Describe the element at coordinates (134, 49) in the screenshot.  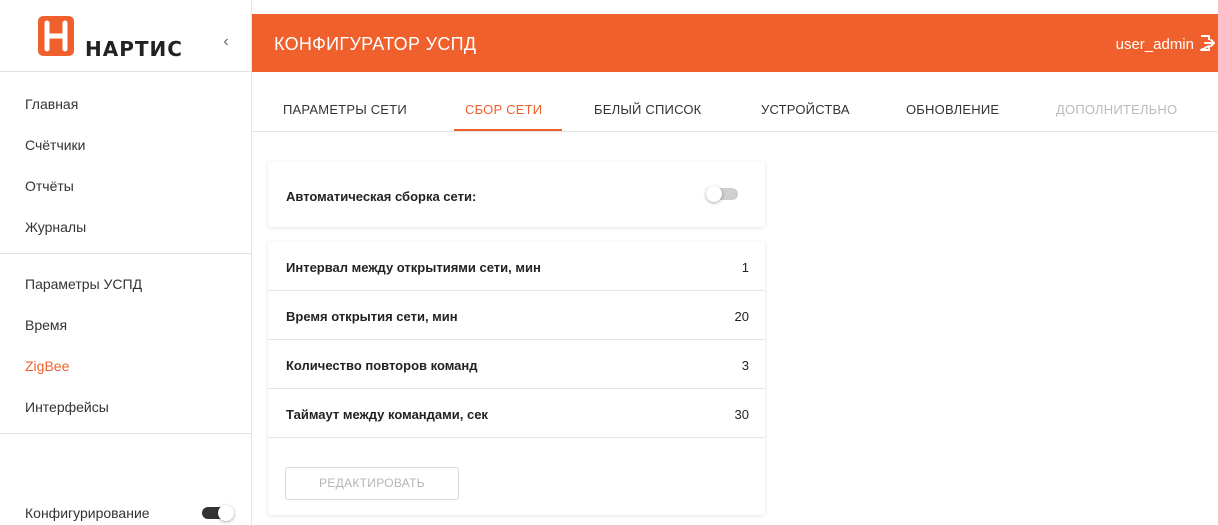
I see `brand-name: НАРТИС` at that location.